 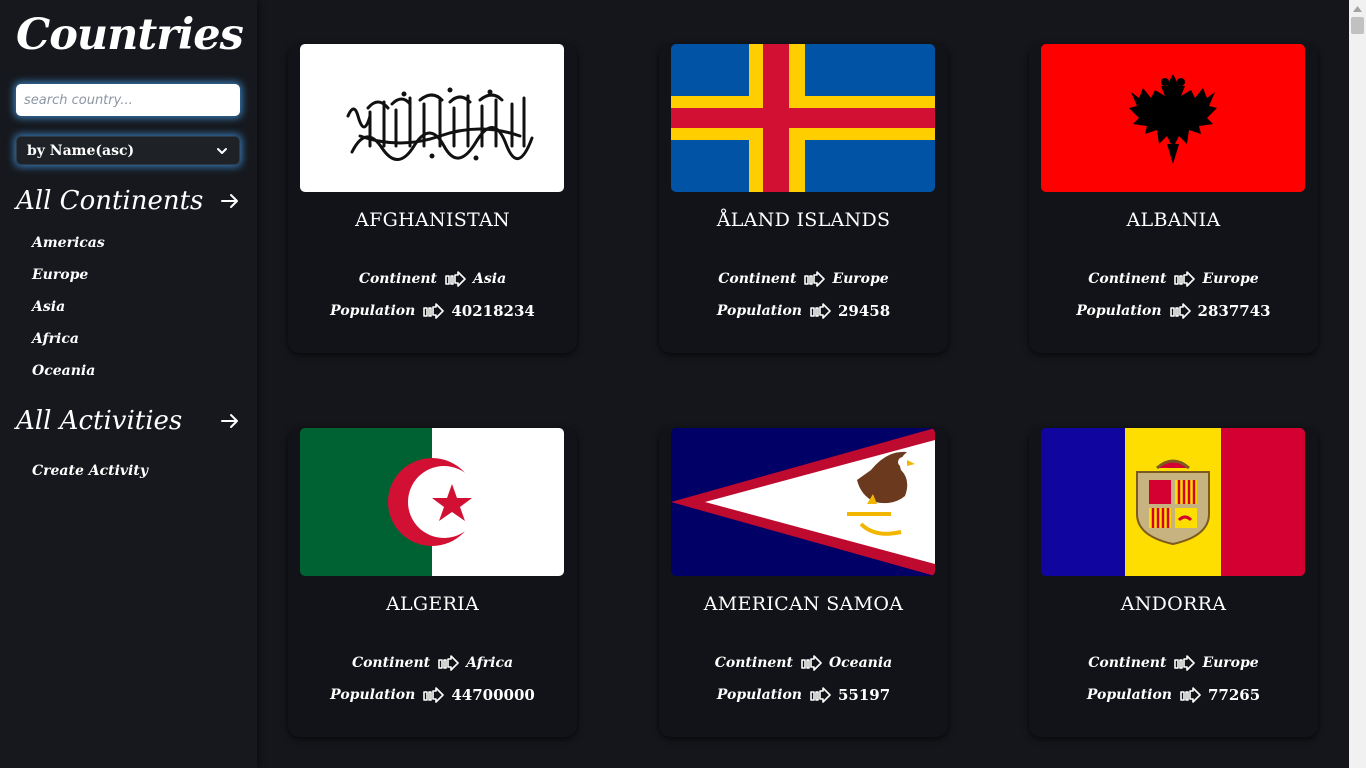 I want to click on vertical-scrollbar, so click(x=1357, y=384).